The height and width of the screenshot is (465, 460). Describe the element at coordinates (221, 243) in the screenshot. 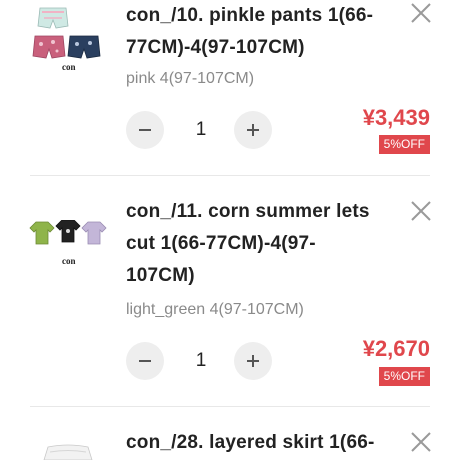

I see `product-title-line: cut 1(66-77CM)-4(97-` at that location.